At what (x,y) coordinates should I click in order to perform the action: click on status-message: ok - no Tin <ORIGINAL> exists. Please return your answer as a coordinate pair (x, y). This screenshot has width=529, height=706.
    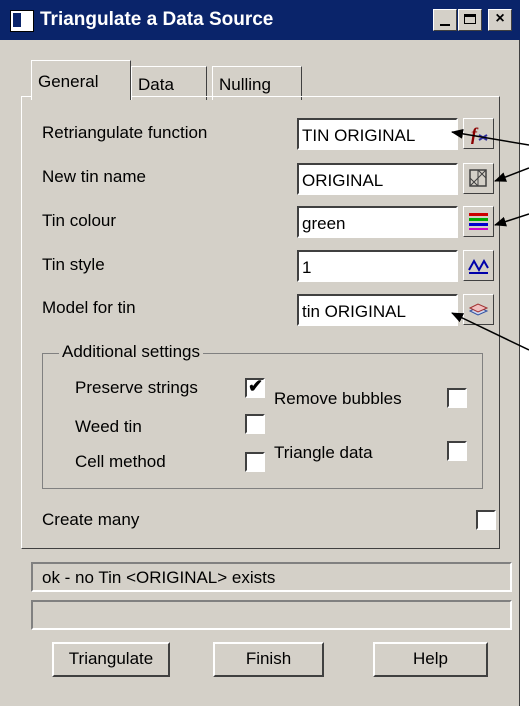
    Looking at the image, I should click on (271, 577).